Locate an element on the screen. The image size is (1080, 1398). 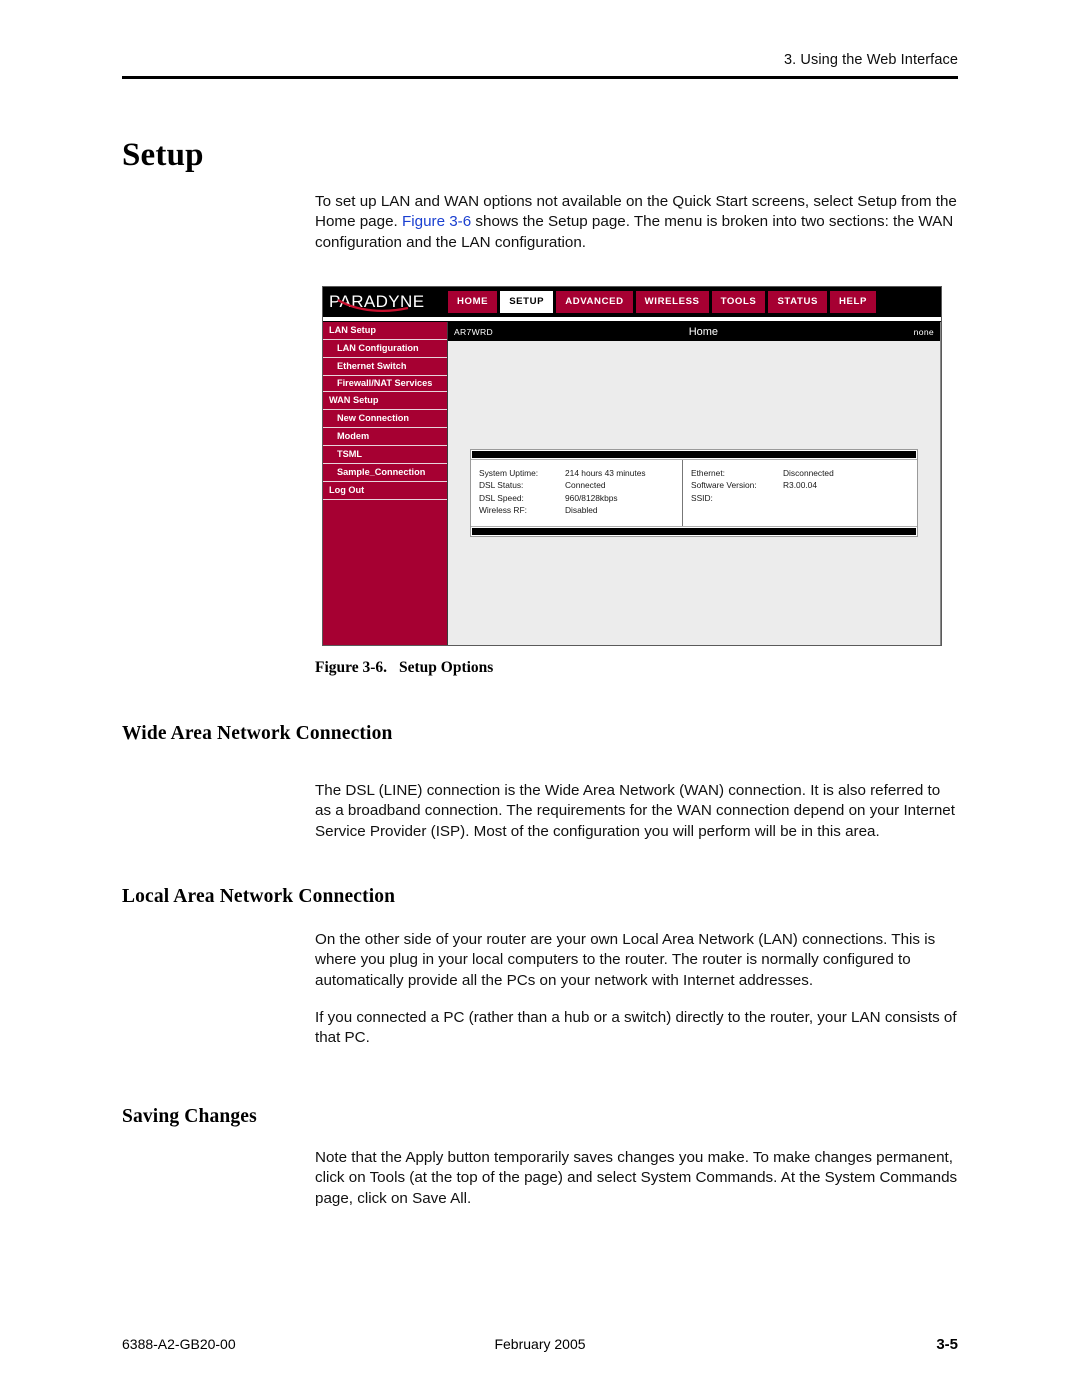
nav-tab-home: HOME is located at coordinates (473, 302).